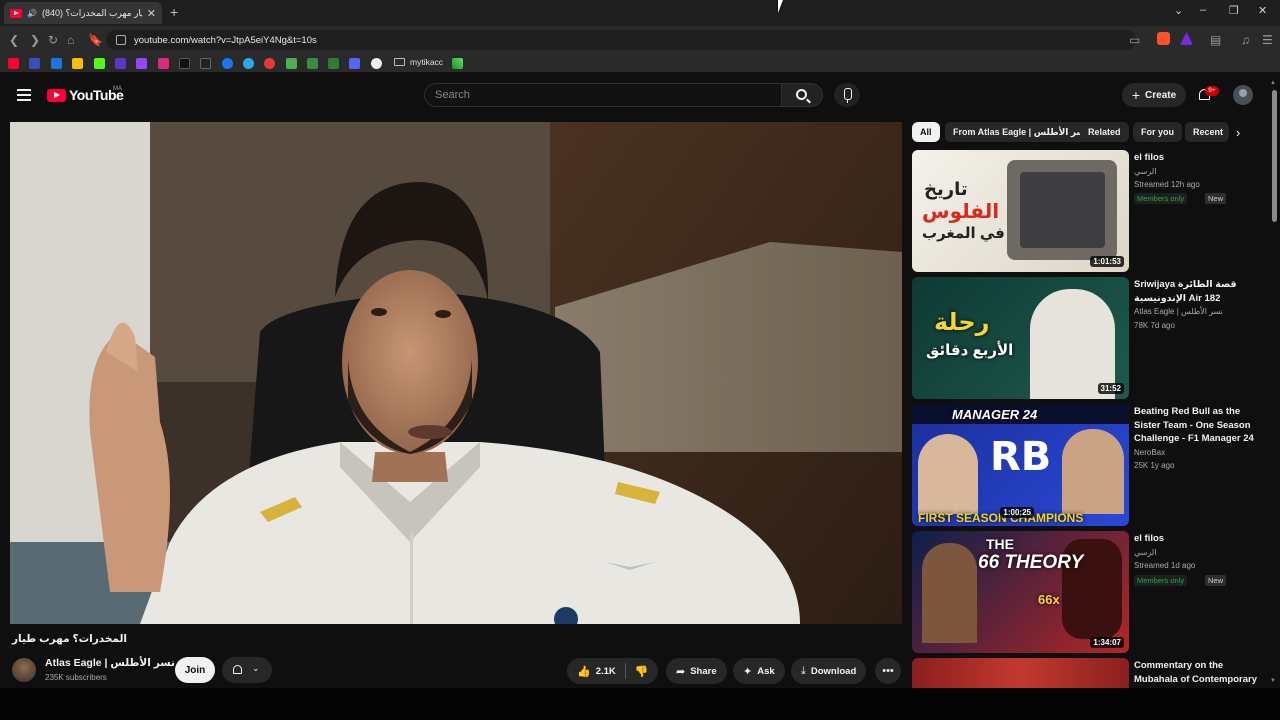  What do you see at coordinates (1157, 132) in the screenshot?
I see `chip-for-you: For you` at bounding box center [1157, 132].